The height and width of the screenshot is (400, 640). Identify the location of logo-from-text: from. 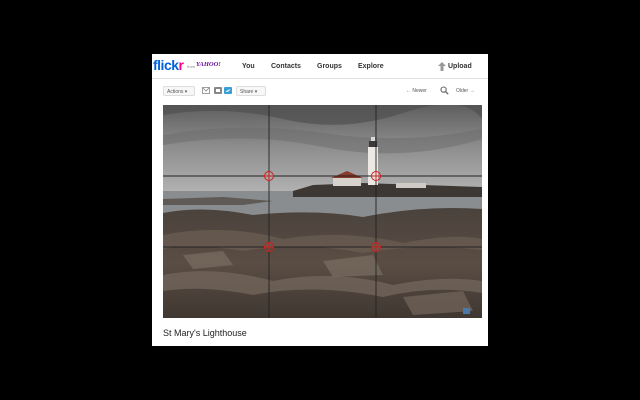
(191, 66).